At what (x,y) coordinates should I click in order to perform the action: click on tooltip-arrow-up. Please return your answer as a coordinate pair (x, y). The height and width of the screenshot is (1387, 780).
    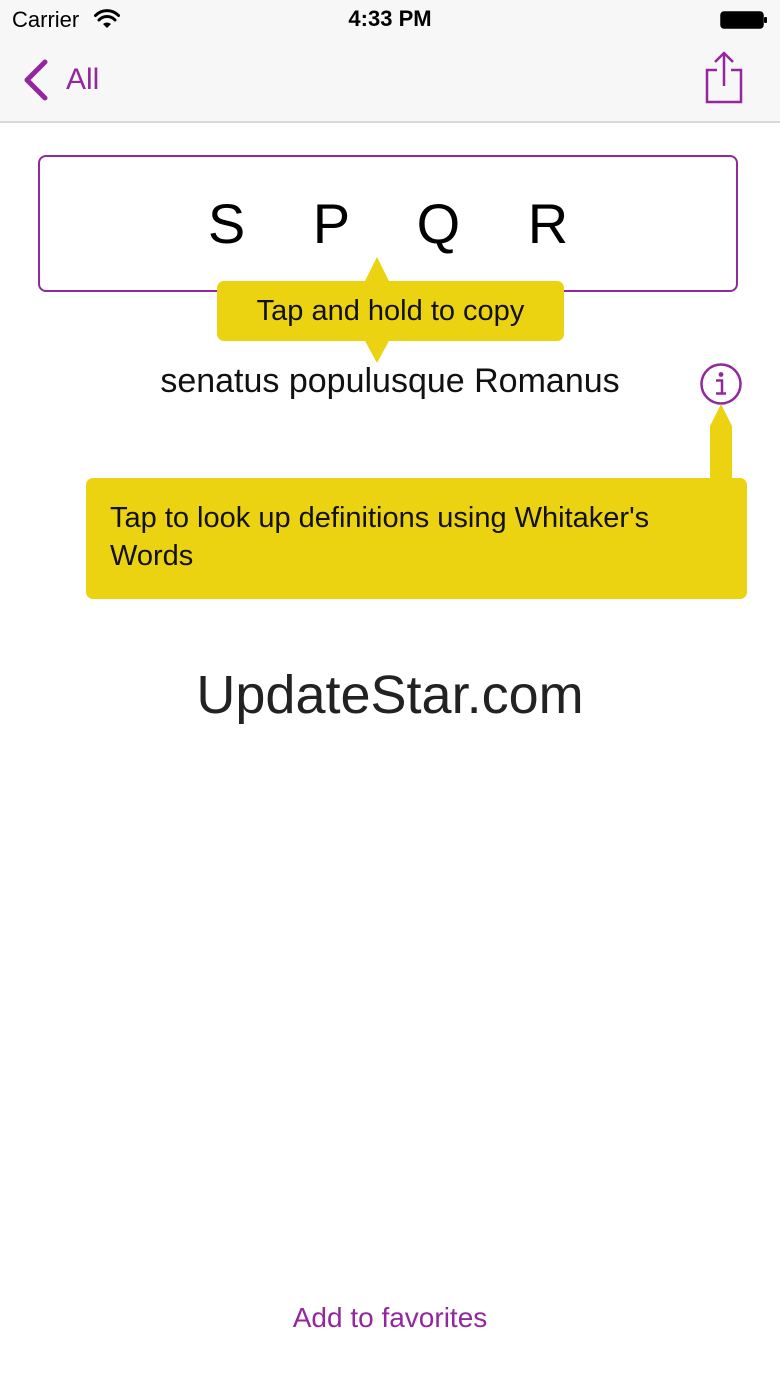
    Looking at the image, I should click on (377, 269).